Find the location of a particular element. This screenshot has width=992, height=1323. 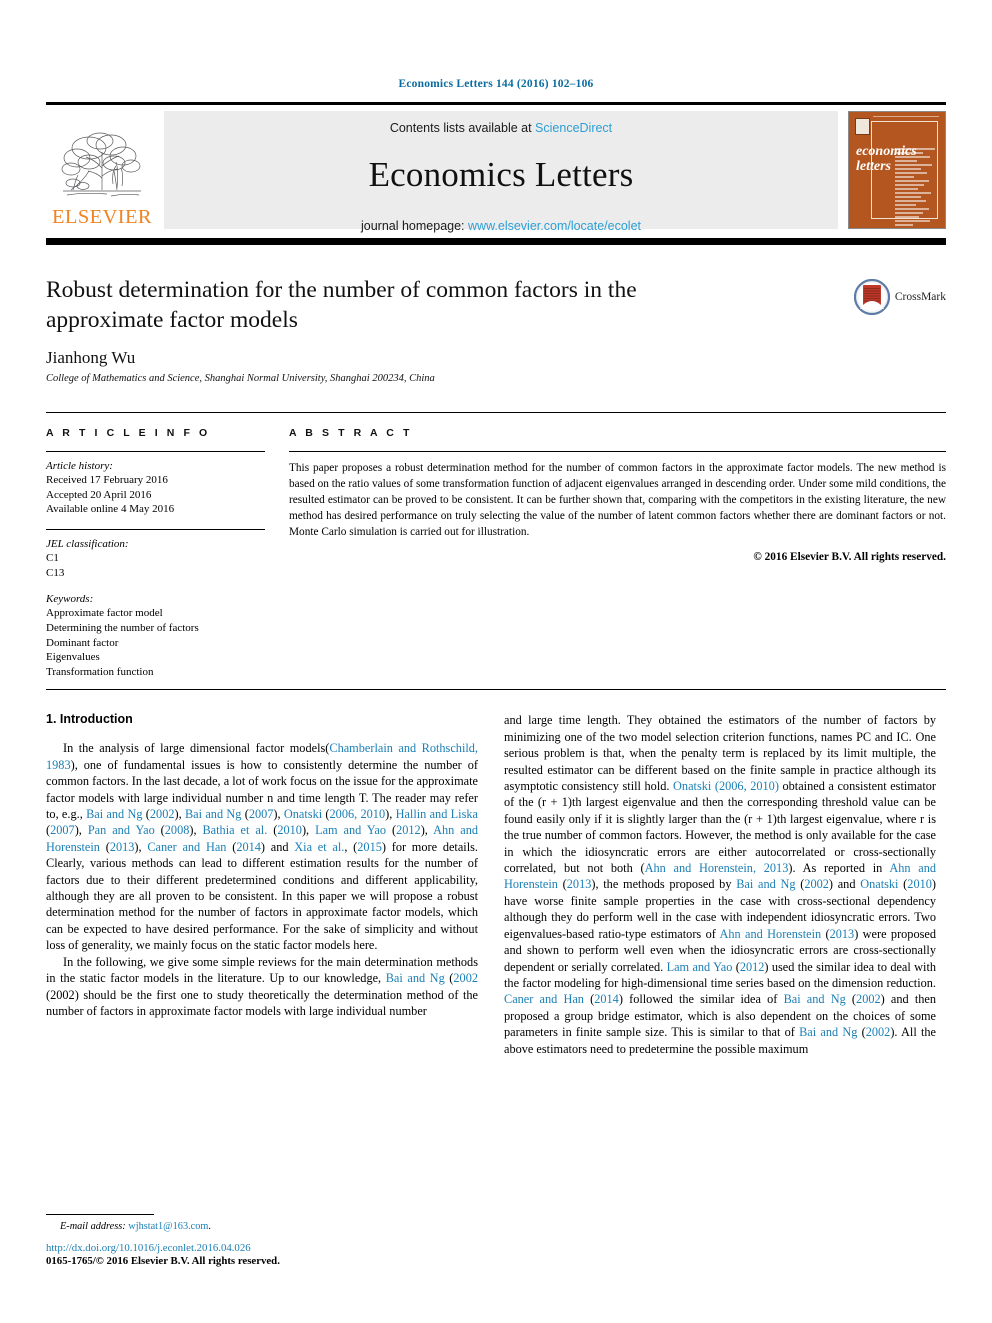

cover-publisher-badge-icon is located at coordinates (862, 126).